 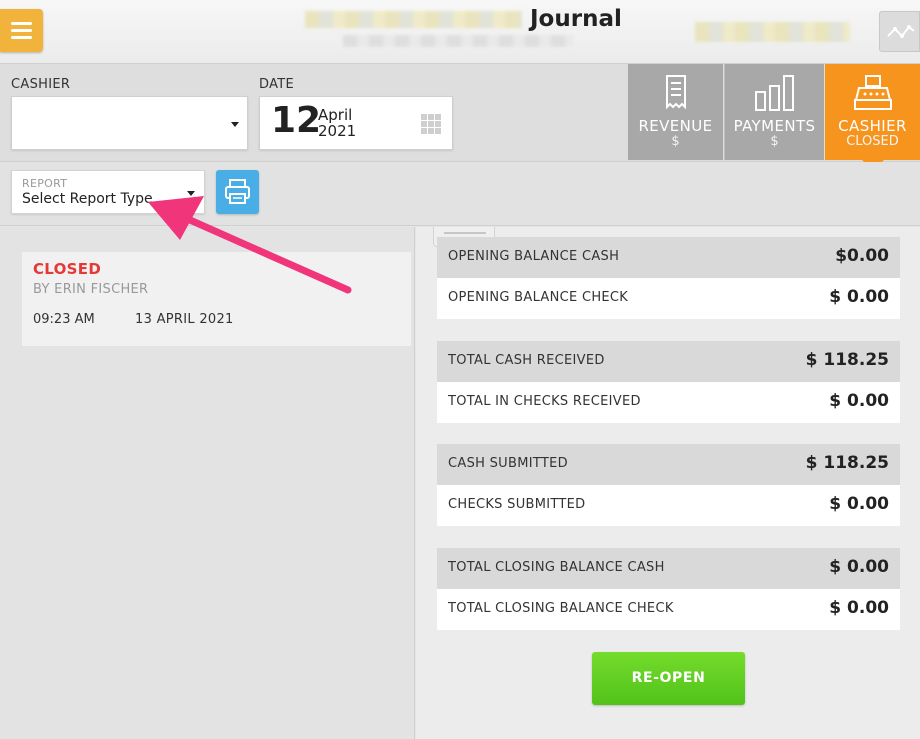 What do you see at coordinates (250, 245) in the screenshot?
I see `annotation-arrow-icon` at bounding box center [250, 245].